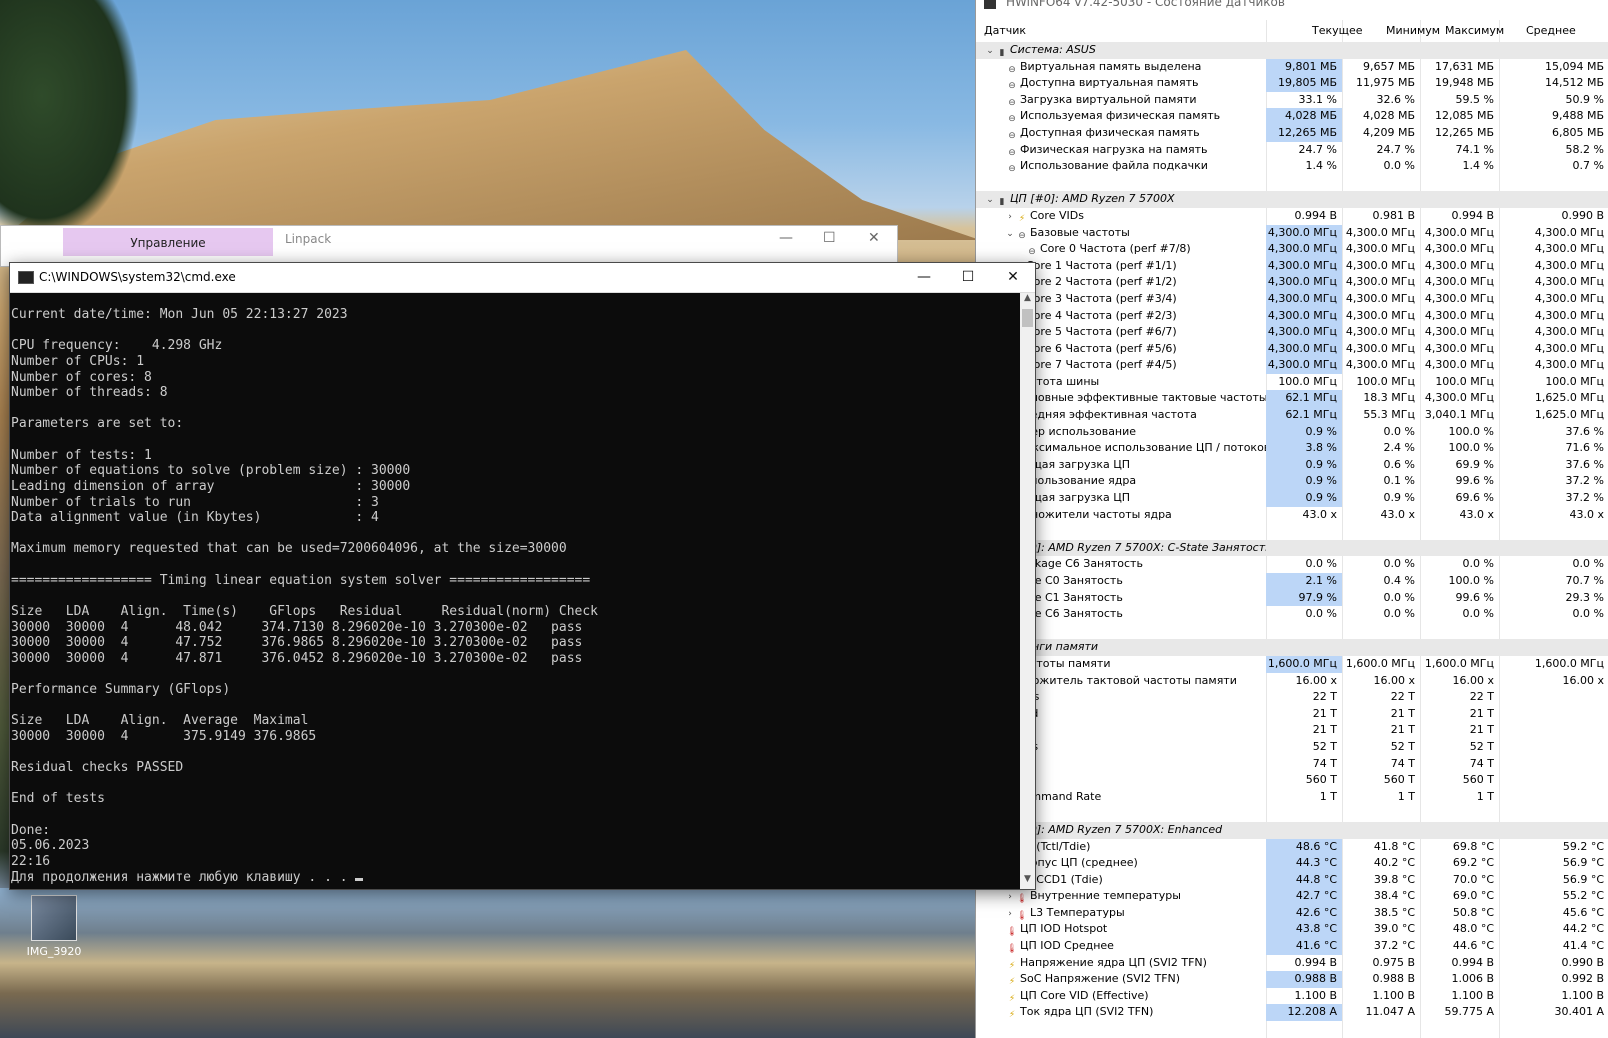 The image size is (1608, 1038). Describe the element at coordinates (1399, 614) in the screenshot. I see `value-min: 0.0 %` at that location.